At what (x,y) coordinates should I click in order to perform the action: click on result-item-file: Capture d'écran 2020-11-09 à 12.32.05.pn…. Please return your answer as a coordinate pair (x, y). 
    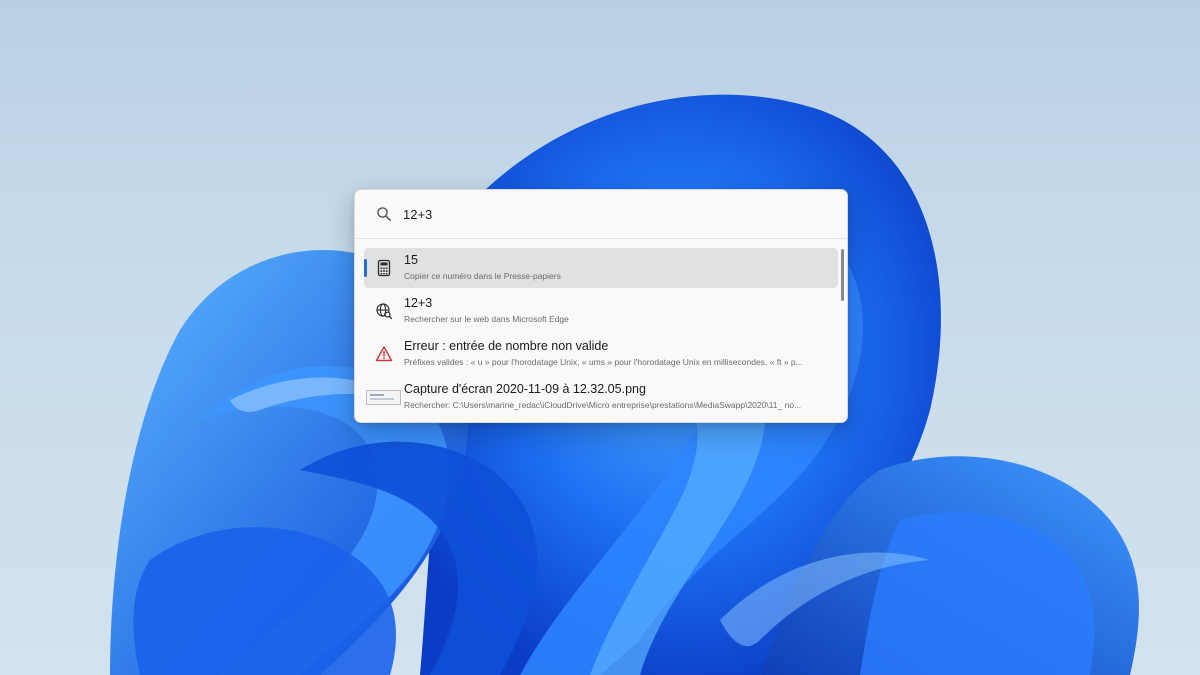
    Looking at the image, I should click on (601, 397).